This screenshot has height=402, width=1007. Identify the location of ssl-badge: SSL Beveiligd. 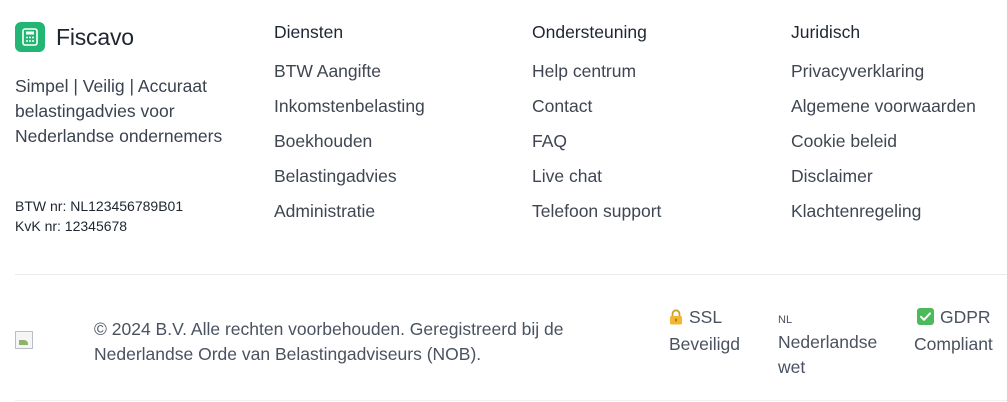
(704, 331).